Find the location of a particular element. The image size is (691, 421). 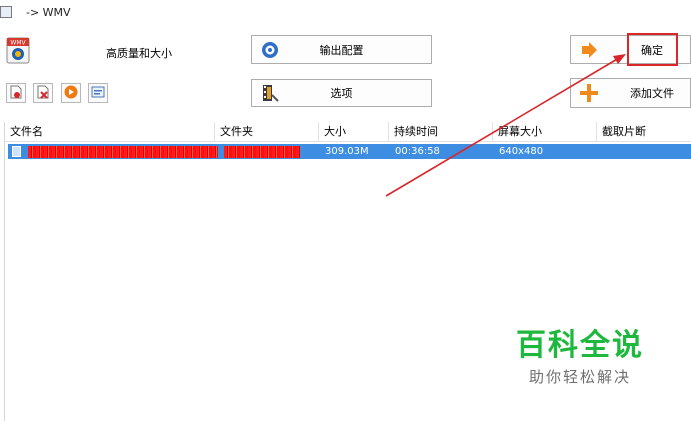

remove-file-icon is located at coordinates (16, 93).